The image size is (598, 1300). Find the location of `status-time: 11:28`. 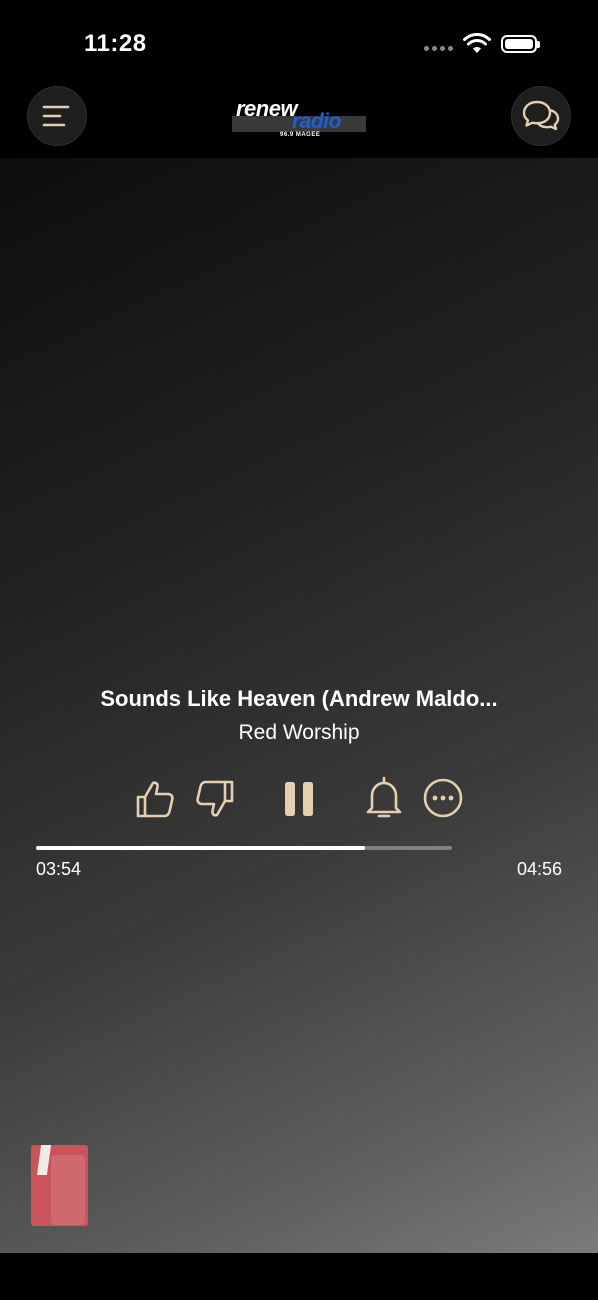

status-time: 11:28 is located at coordinates (115, 43).